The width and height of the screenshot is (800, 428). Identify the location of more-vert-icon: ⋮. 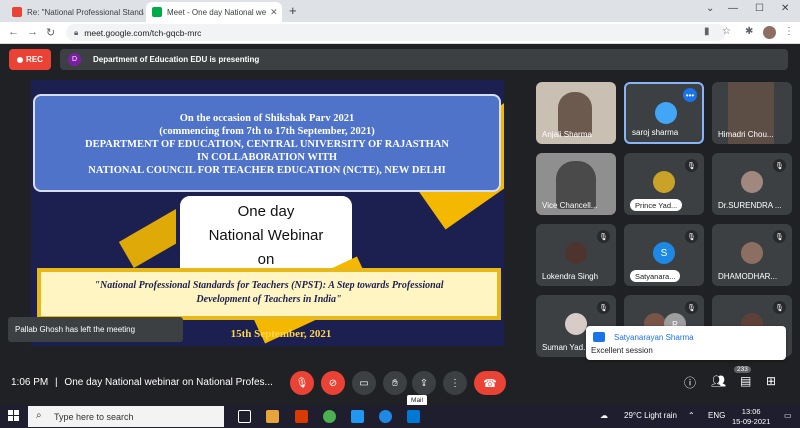
(455, 383).